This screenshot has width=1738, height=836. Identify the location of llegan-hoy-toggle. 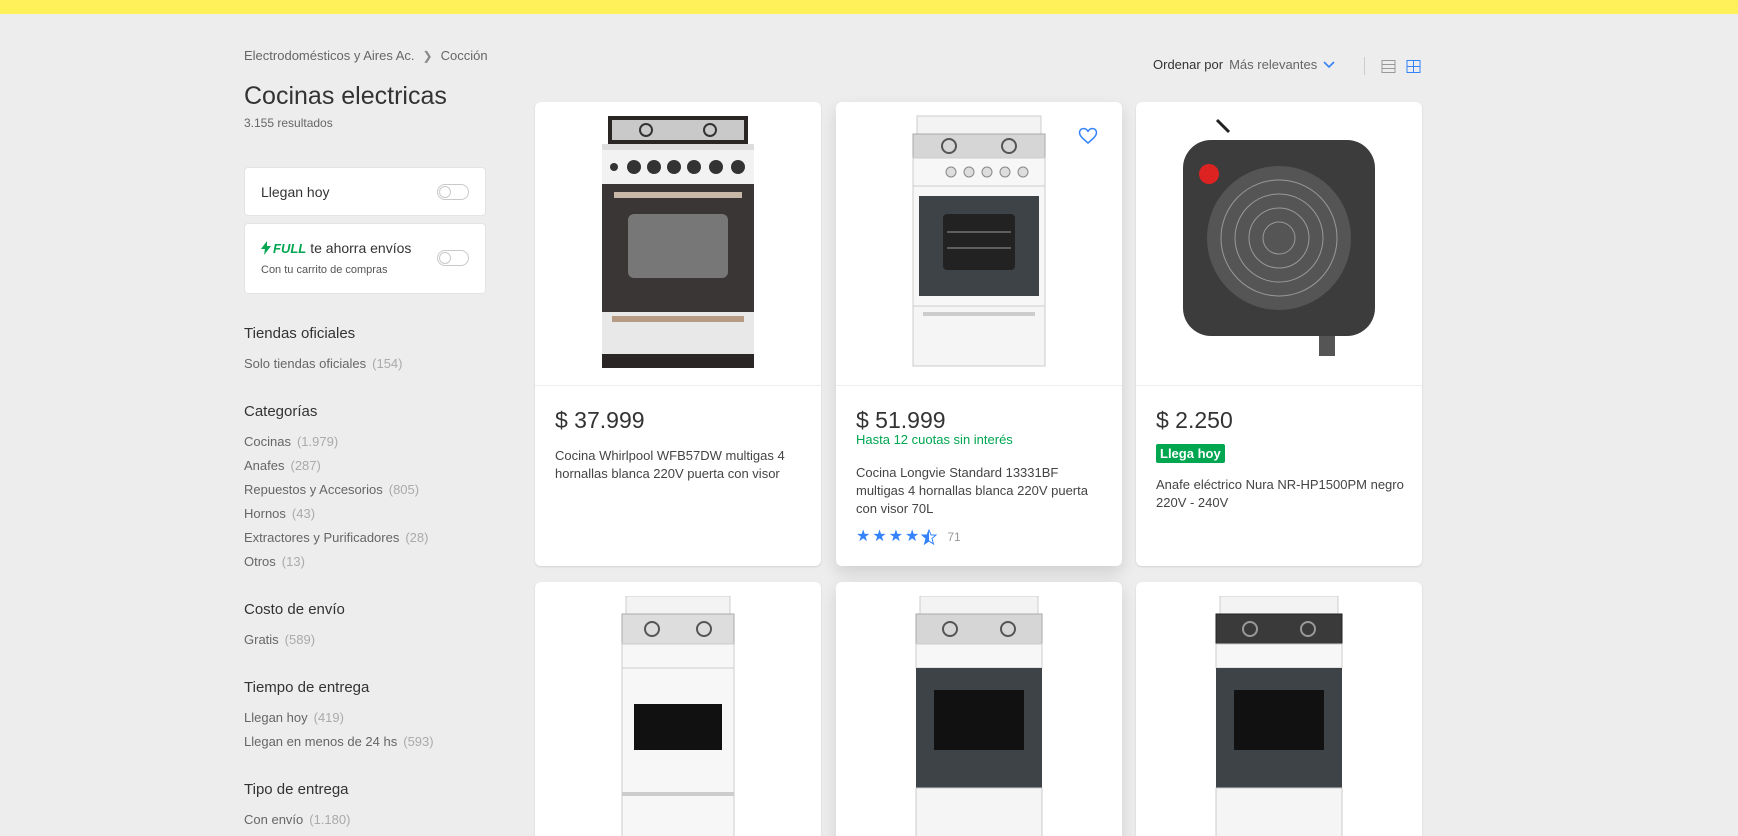
(453, 192).